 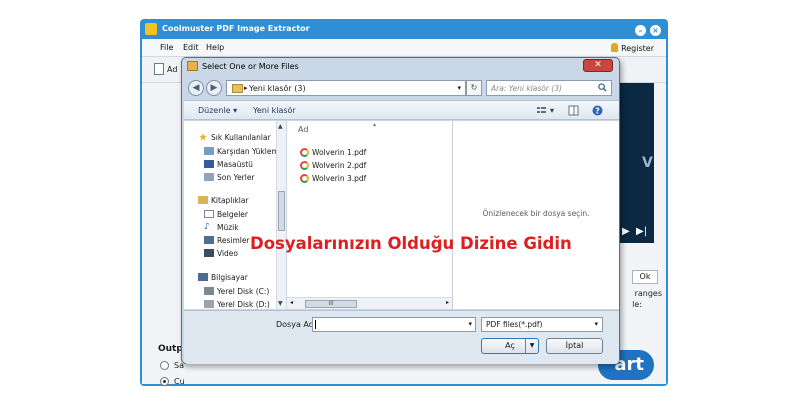 I want to click on video-icon, so click(x=209, y=253).